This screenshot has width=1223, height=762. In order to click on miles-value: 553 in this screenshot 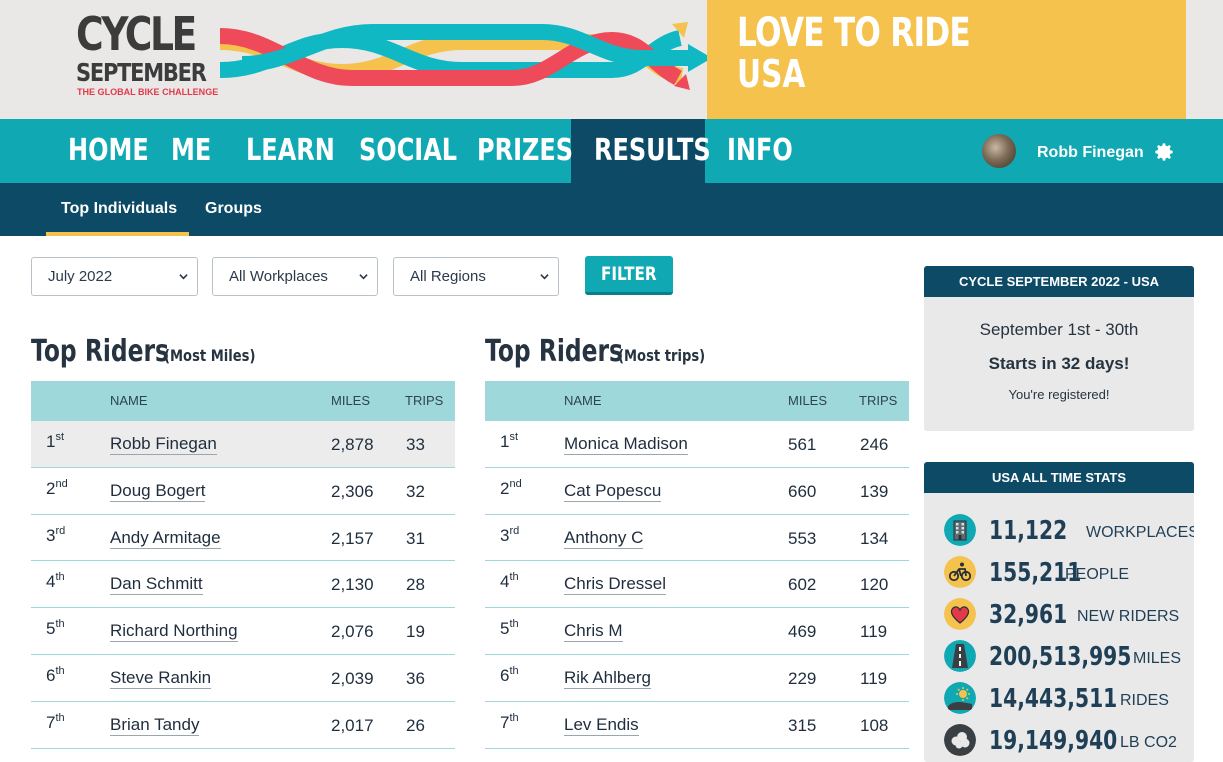, I will do `click(802, 538)`.